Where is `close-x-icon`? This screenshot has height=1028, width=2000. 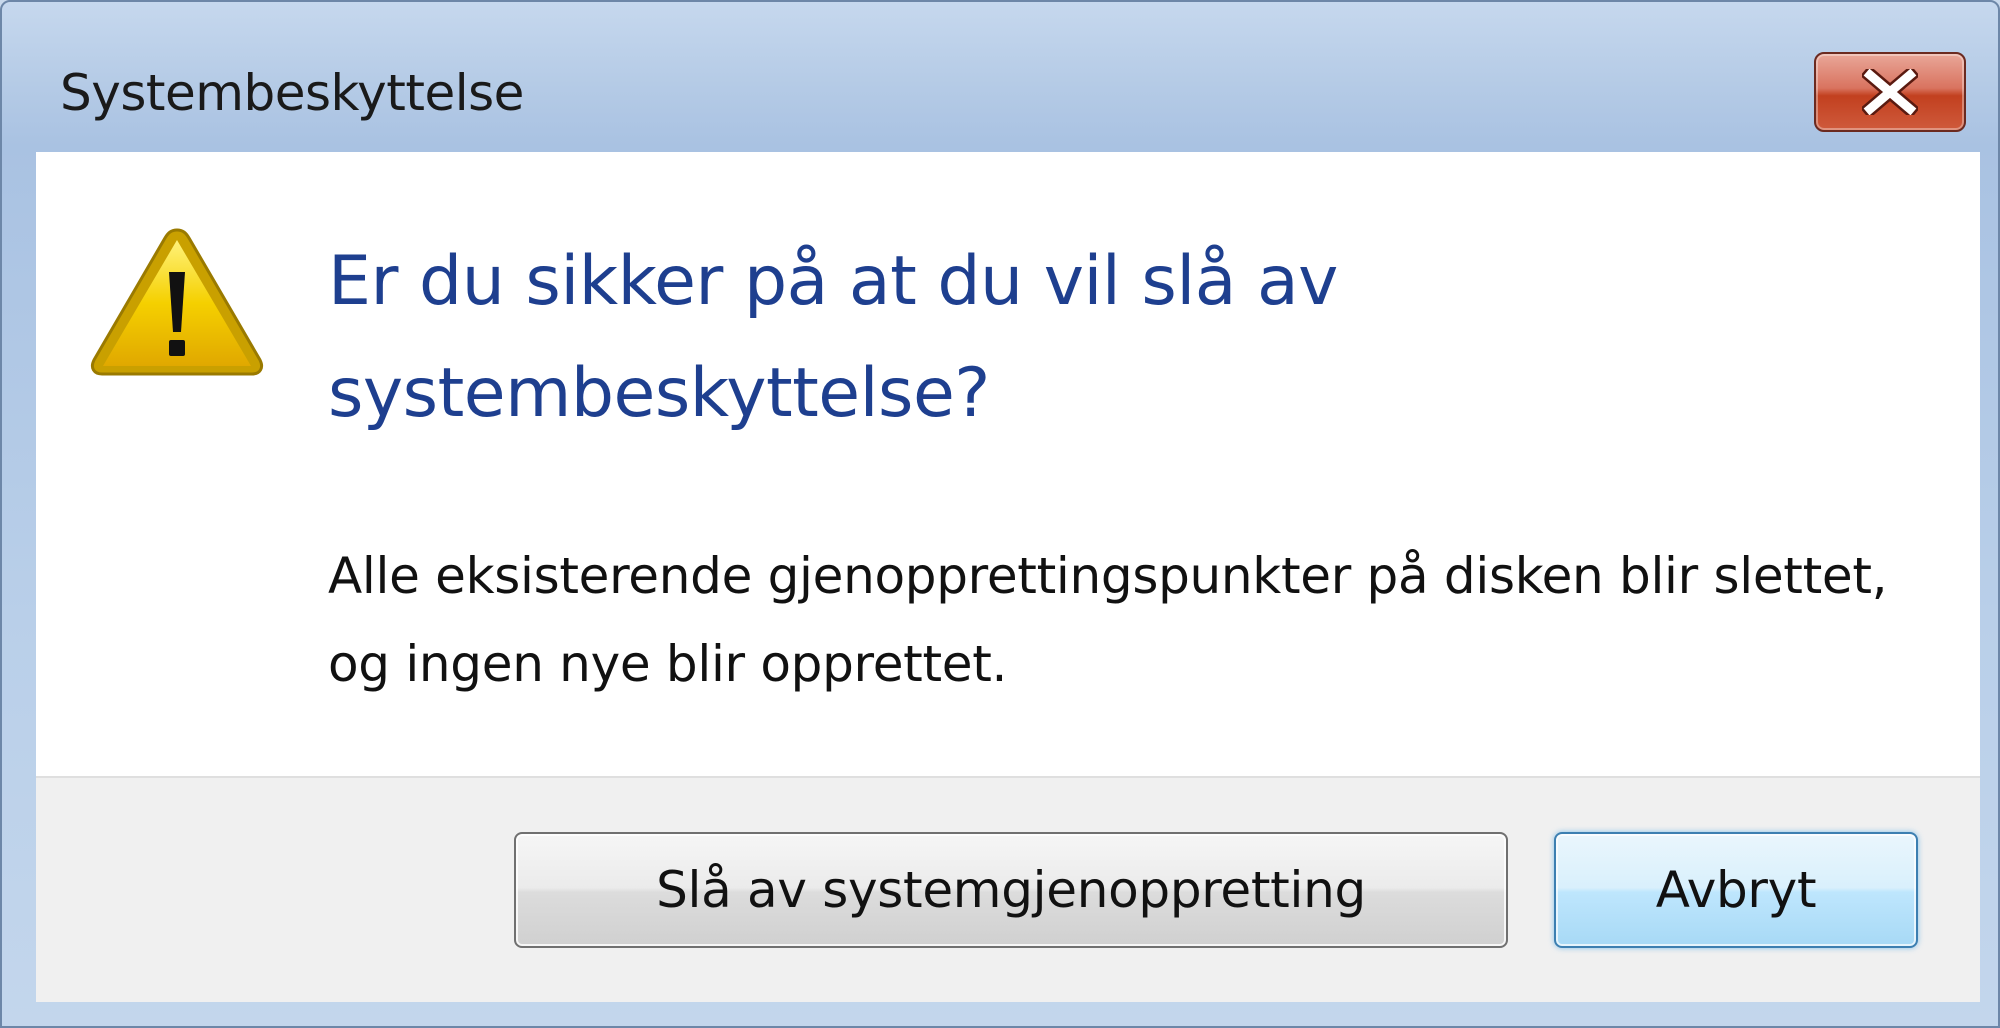 close-x-icon is located at coordinates (1890, 92).